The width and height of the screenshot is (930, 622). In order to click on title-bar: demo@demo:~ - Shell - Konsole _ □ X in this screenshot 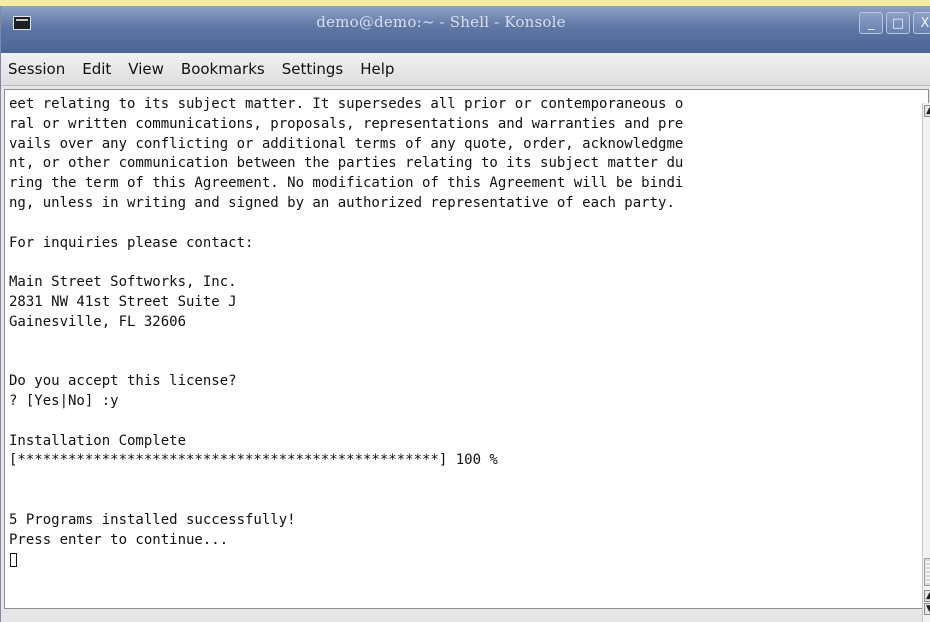, I will do `click(465, 30)`.